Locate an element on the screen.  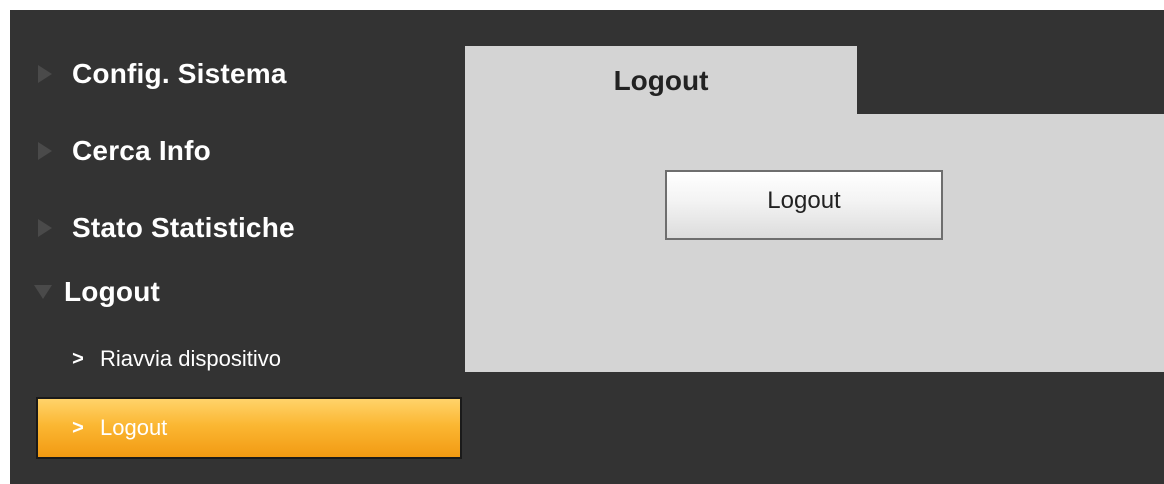
sidebar-subitem-label: Riavvia dispositivo is located at coordinates (190, 358).